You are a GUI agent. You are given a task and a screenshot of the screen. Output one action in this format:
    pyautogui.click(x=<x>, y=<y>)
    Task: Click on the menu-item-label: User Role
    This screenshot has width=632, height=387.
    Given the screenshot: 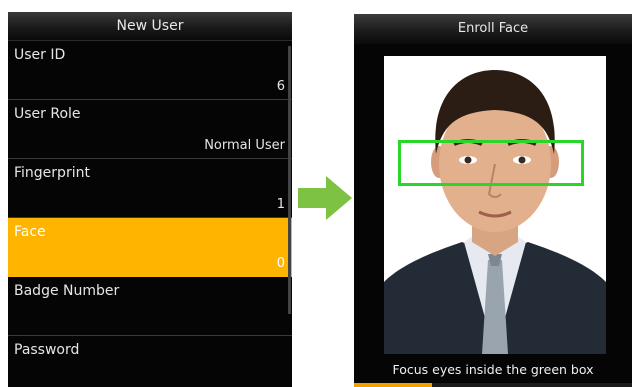 What is the action you would take?
    pyautogui.click(x=47, y=114)
    